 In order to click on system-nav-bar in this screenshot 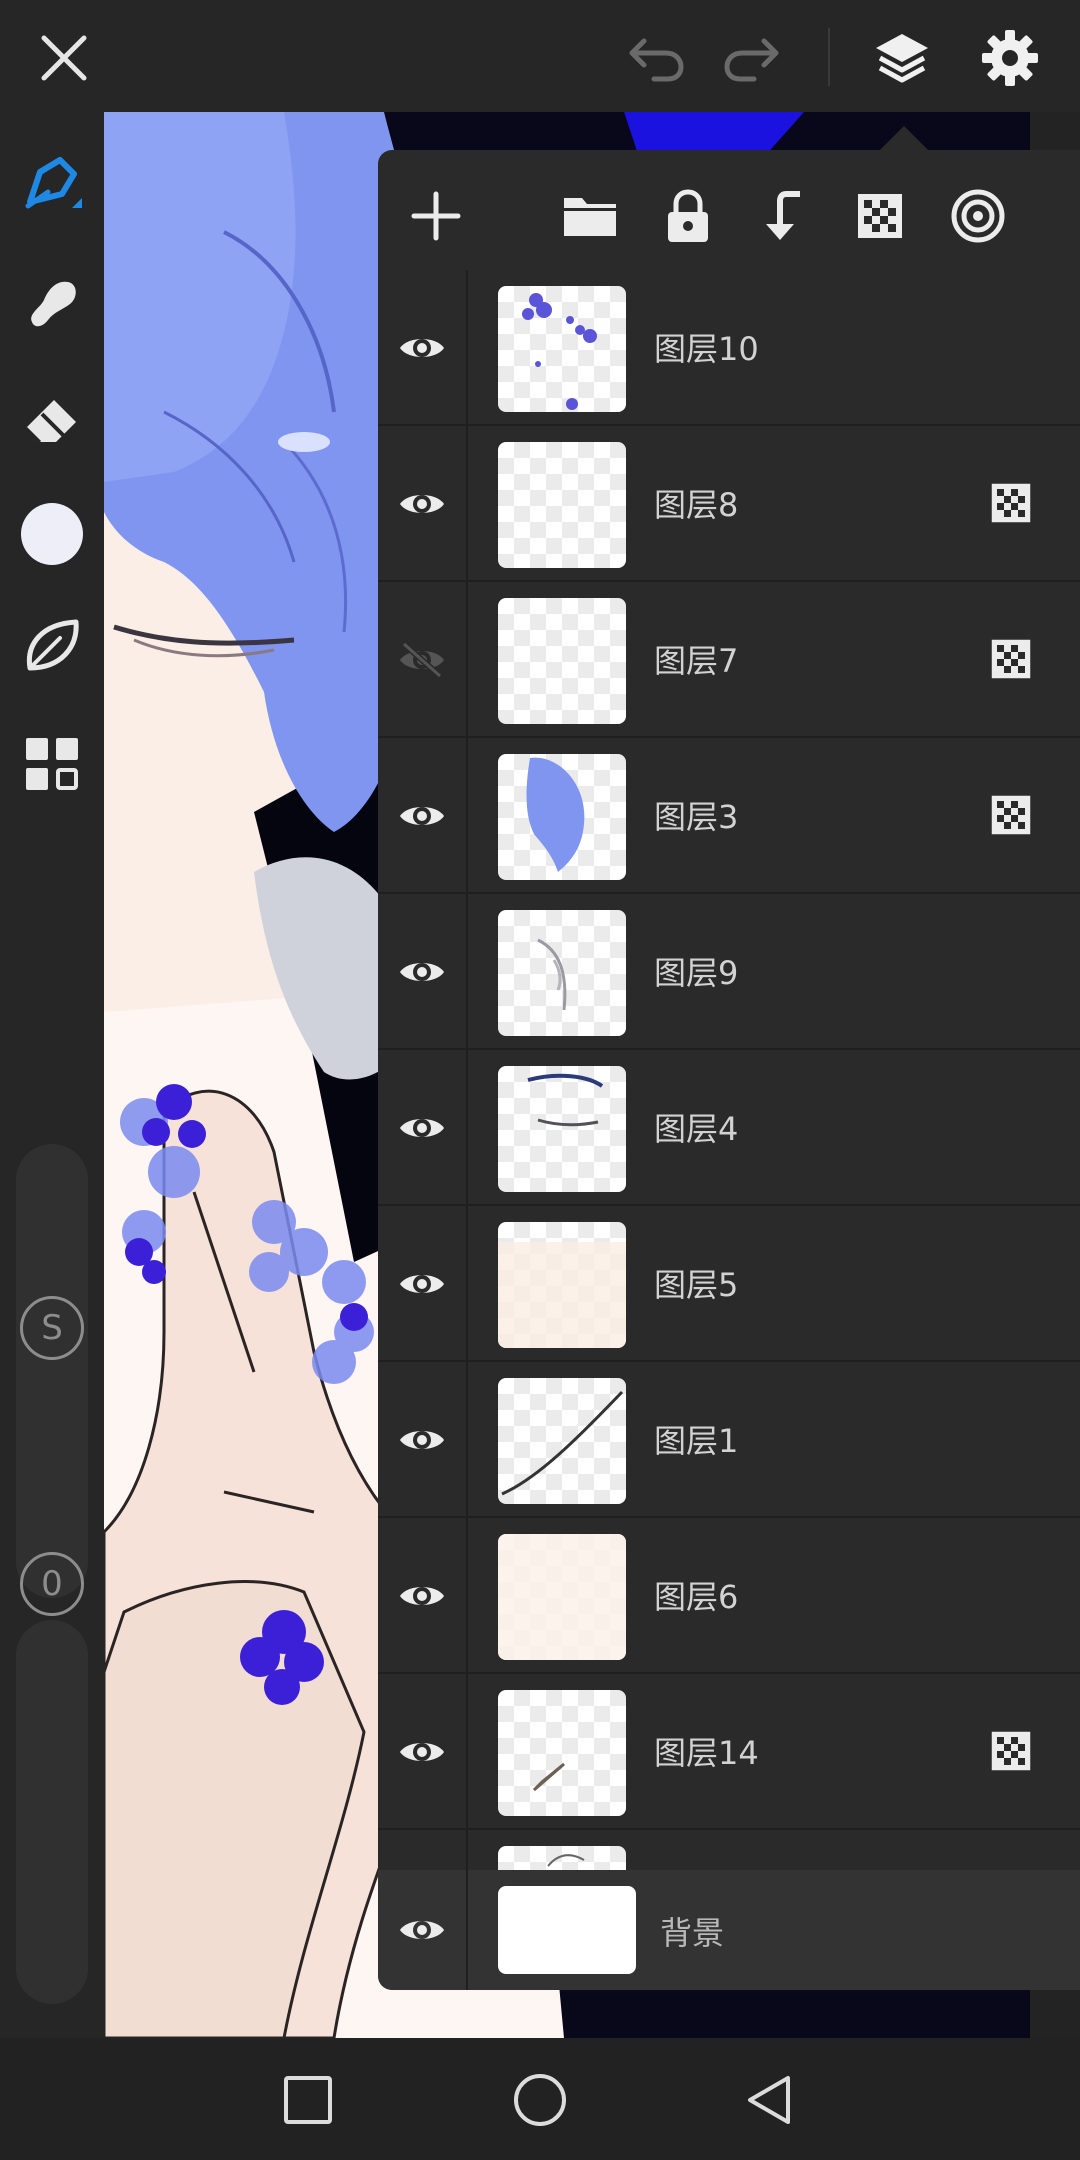, I will do `click(540, 2099)`.